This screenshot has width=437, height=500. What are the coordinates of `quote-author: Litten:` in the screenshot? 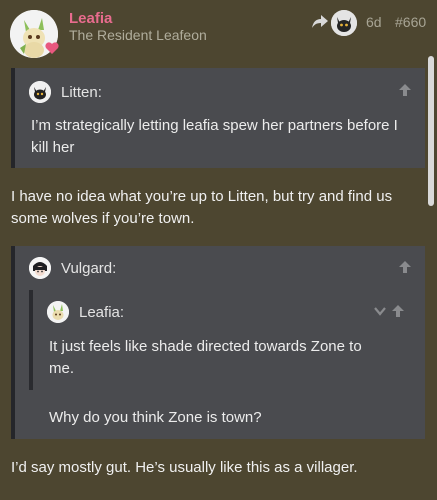 It's located at (81, 92).